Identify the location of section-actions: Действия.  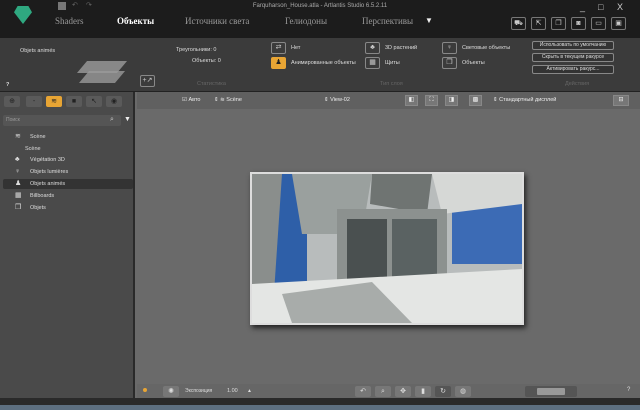
(577, 84).